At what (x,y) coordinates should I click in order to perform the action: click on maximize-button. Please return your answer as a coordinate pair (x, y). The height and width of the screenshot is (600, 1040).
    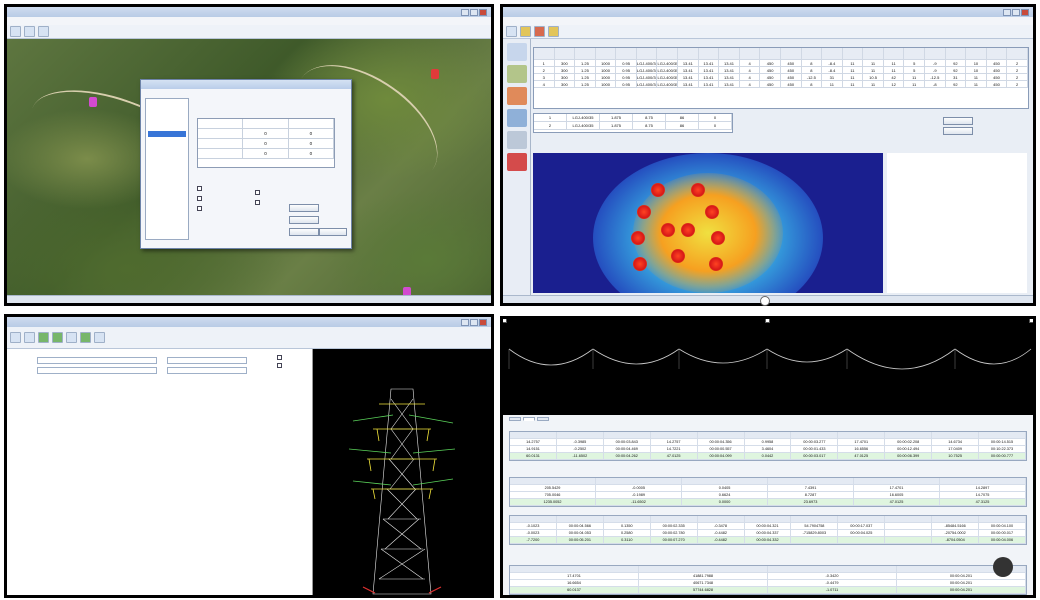
    Looking at the image, I should click on (474, 12).